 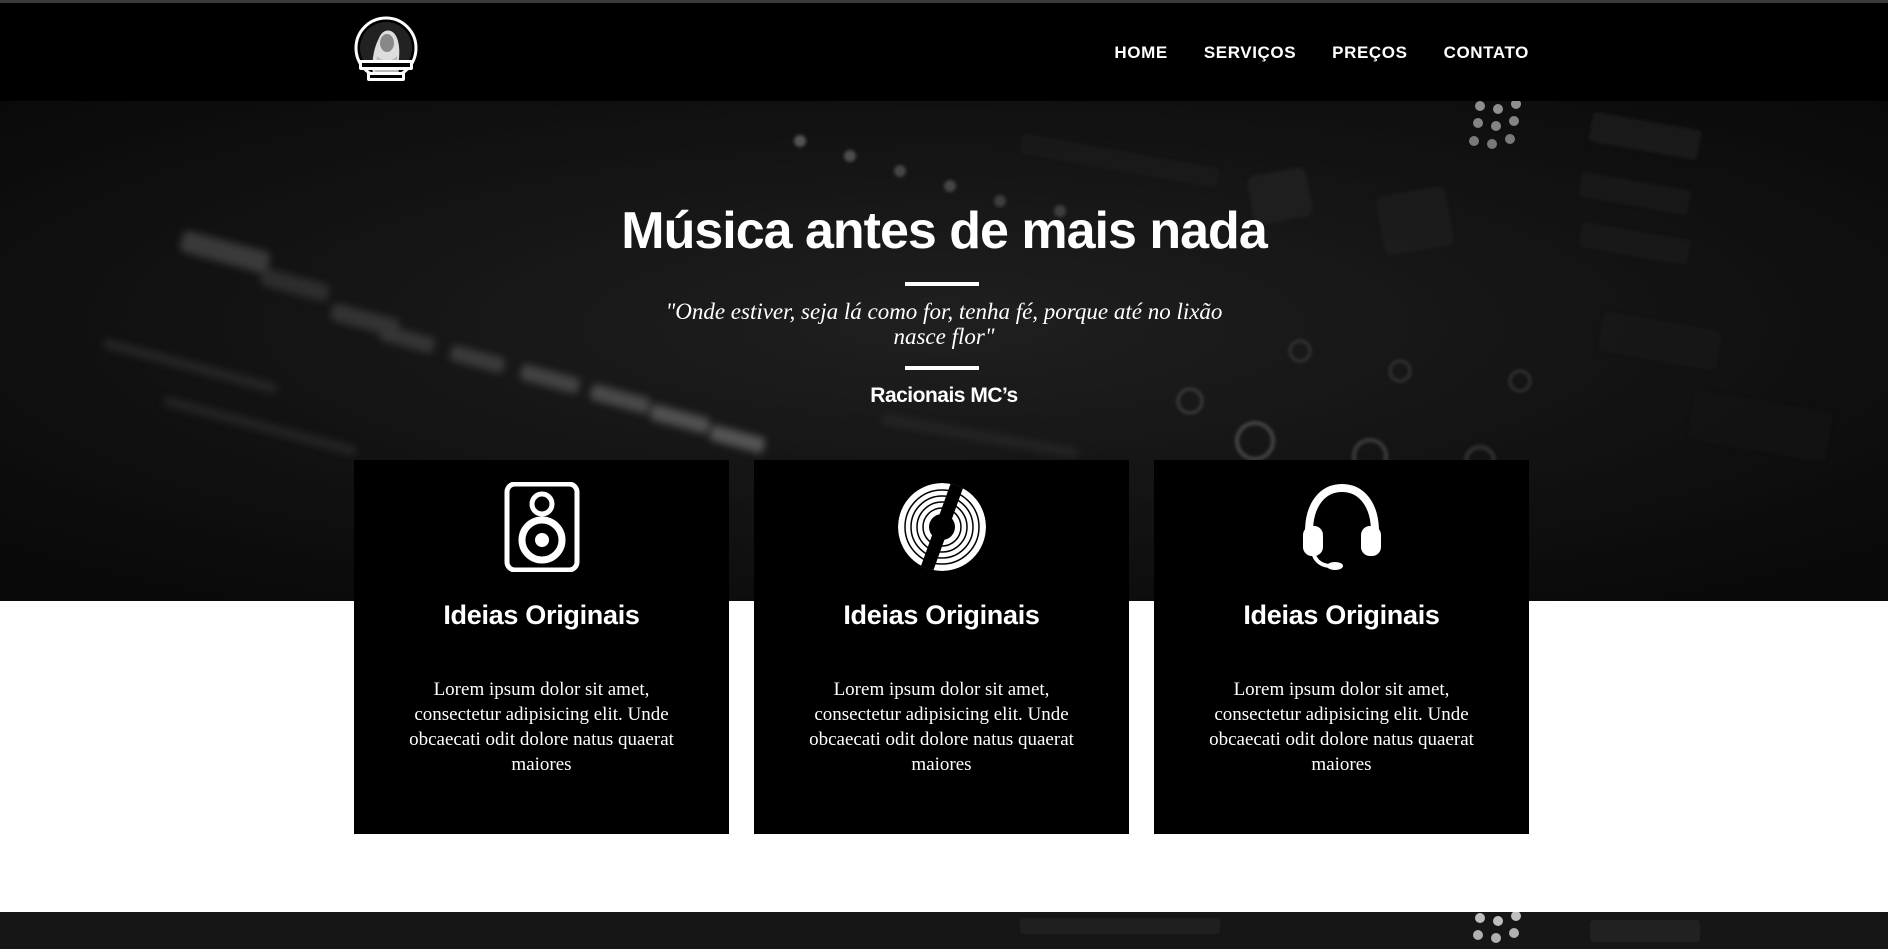 I want to click on logo-emblem-icon, so click(x=386, y=48).